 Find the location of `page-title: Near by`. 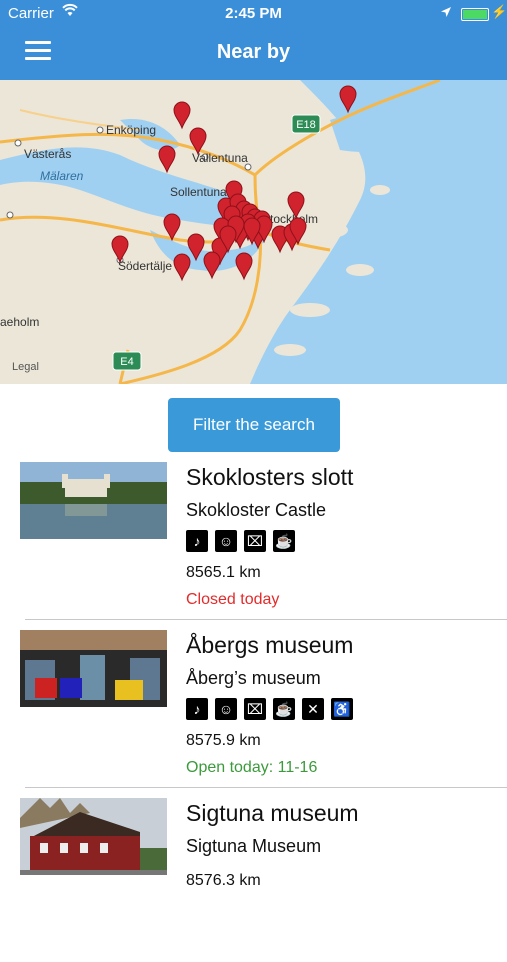

page-title: Near by is located at coordinates (253, 52).